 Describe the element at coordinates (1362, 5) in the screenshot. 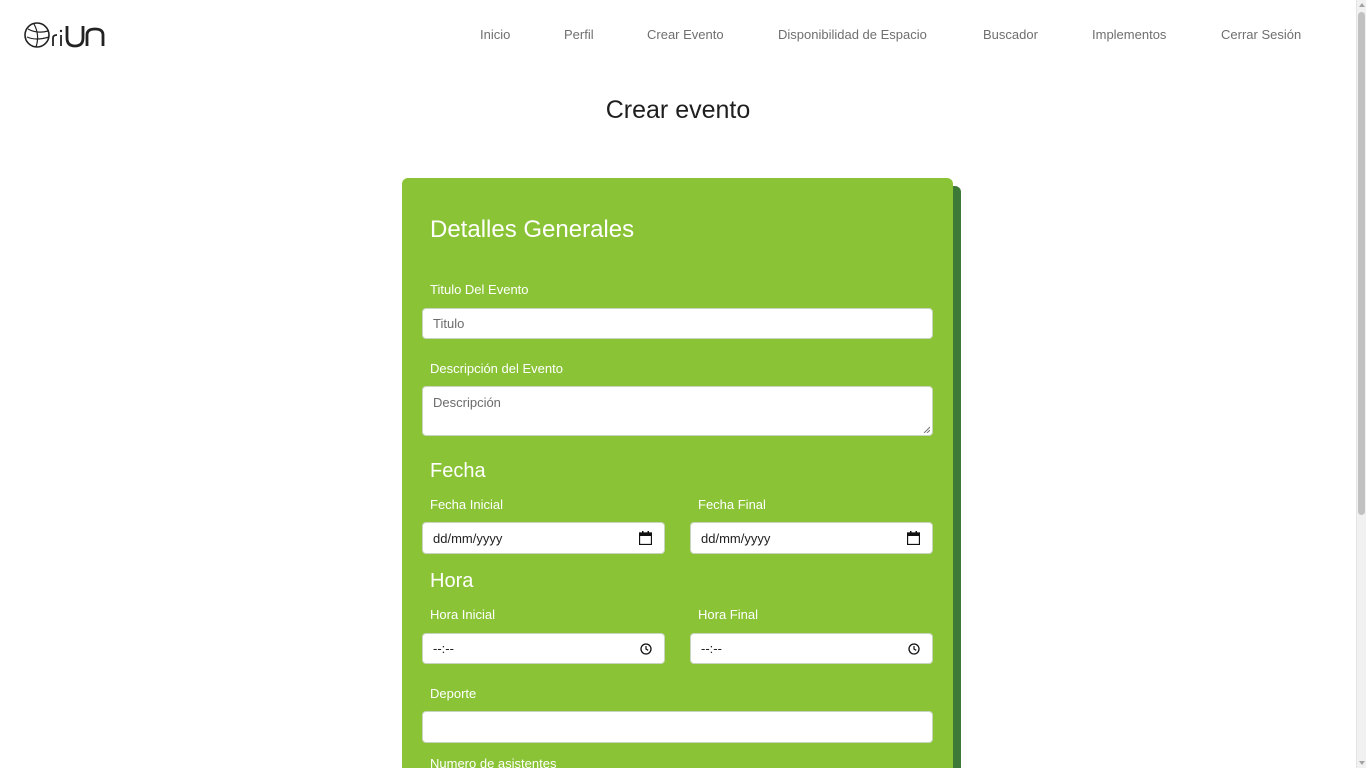

I see `scroll-up-arrow-icon` at that location.